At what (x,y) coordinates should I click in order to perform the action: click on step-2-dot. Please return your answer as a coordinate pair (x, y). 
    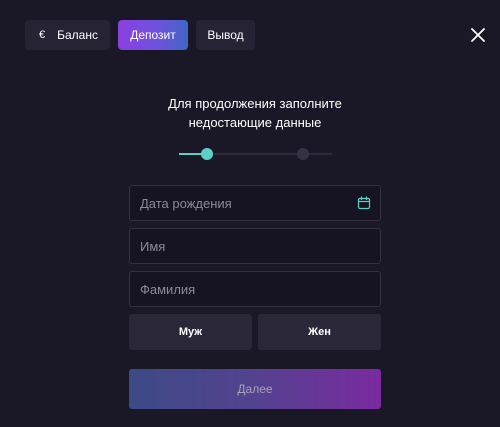
    Looking at the image, I should click on (303, 154).